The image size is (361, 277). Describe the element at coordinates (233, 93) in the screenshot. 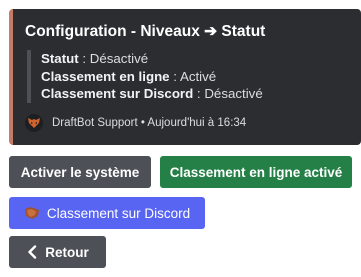

I see `discord-ranking-value: Désactivé` at that location.